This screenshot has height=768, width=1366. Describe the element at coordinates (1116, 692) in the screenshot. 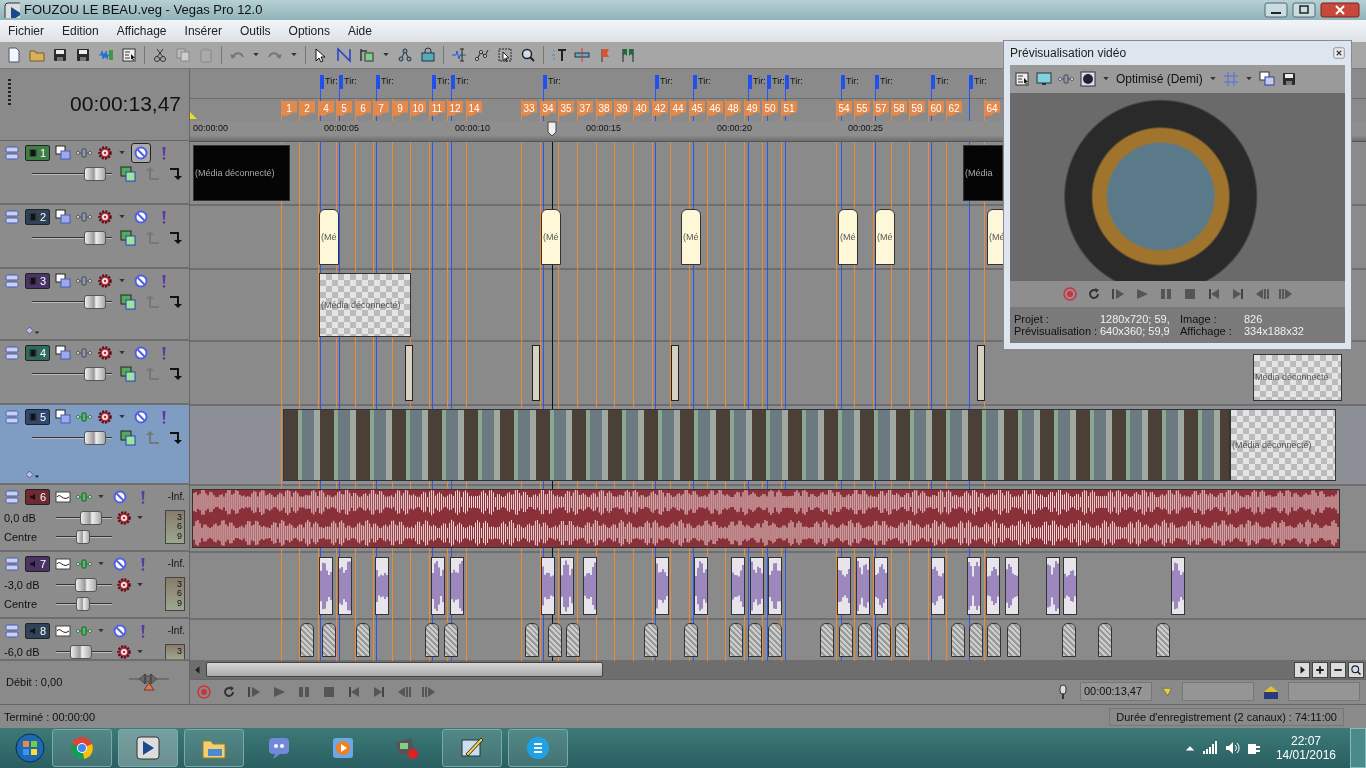

I see `cursor-time-field: 00:00:13,47` at that location.